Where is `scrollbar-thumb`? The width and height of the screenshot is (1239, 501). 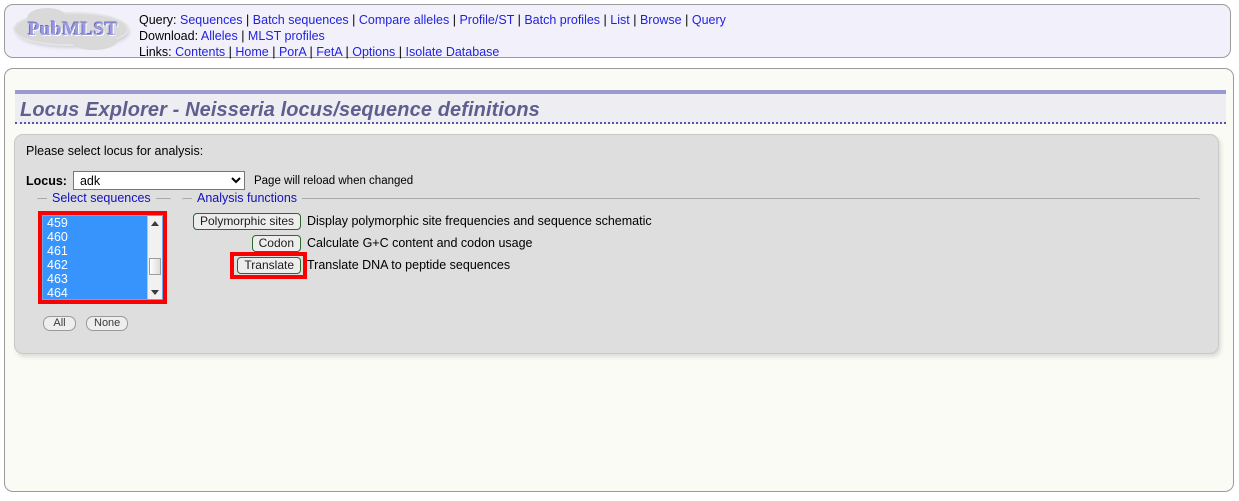
scrollbar-thumb is located at coordinates (155, 266).